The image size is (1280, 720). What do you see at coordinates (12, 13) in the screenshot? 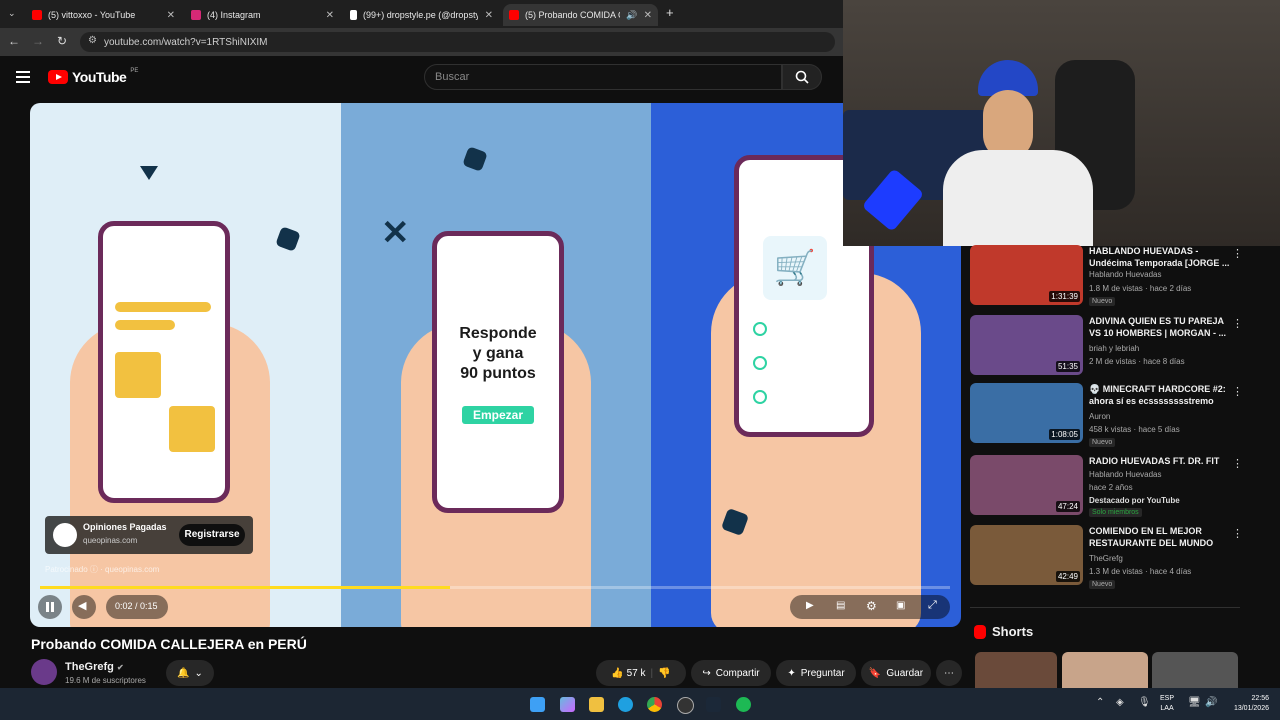
I see `tab-list-chevron-icon: ⌄` at bounding box center [12, 13].